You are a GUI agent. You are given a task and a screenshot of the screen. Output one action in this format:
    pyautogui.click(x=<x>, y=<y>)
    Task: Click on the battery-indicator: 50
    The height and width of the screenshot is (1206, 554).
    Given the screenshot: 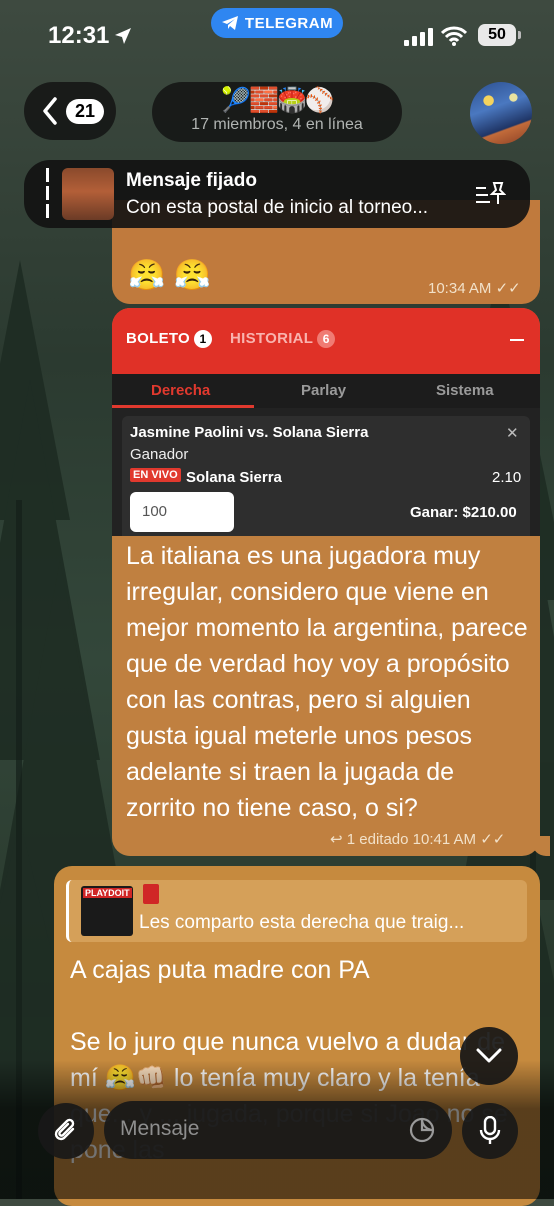 What is the action you would take?
    pyautogui.click(x=497, y=35)
    